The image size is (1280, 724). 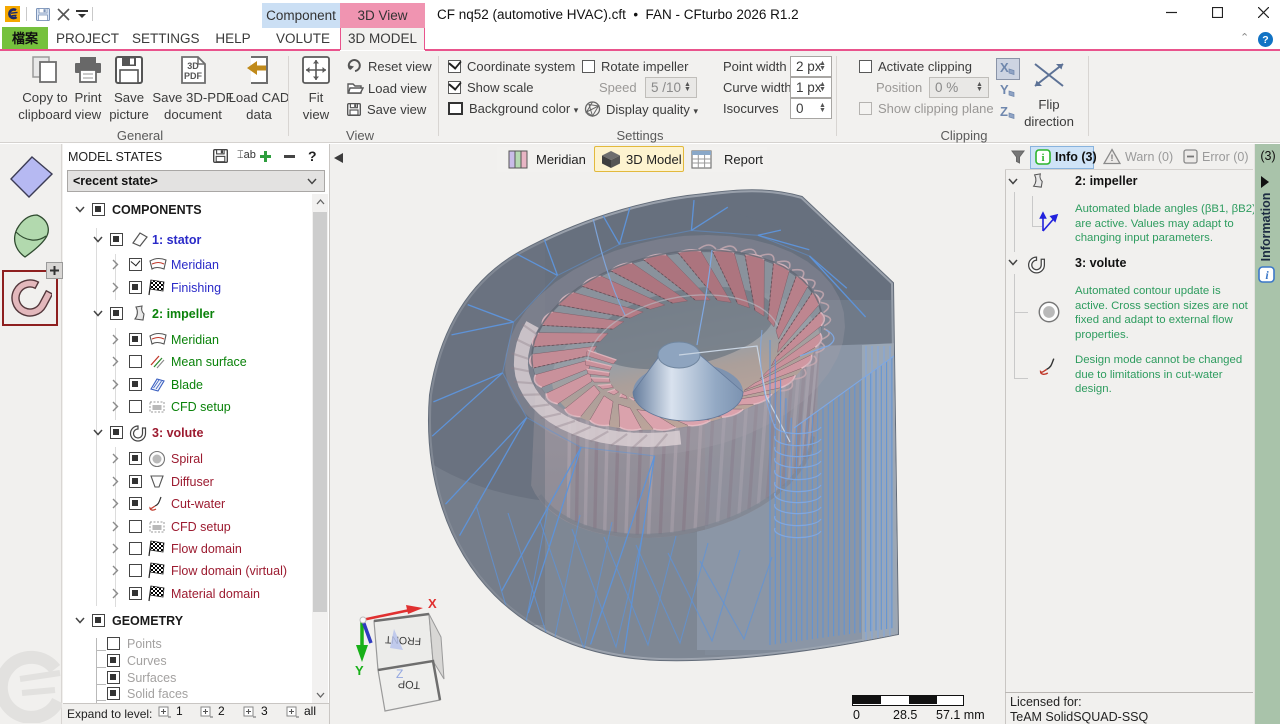 What do you see at coordinates (193, 66) in the screenshot?
I see `svg-text: 3D` at bounding box center [193, 66].